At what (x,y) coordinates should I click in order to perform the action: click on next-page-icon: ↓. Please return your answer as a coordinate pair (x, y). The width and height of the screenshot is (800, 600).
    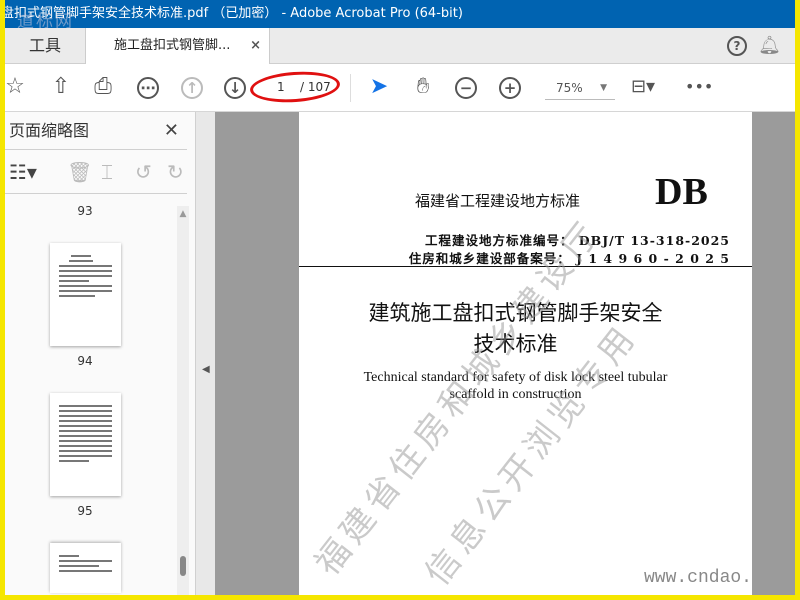
    Looking at the image, I should click on (235, 88).